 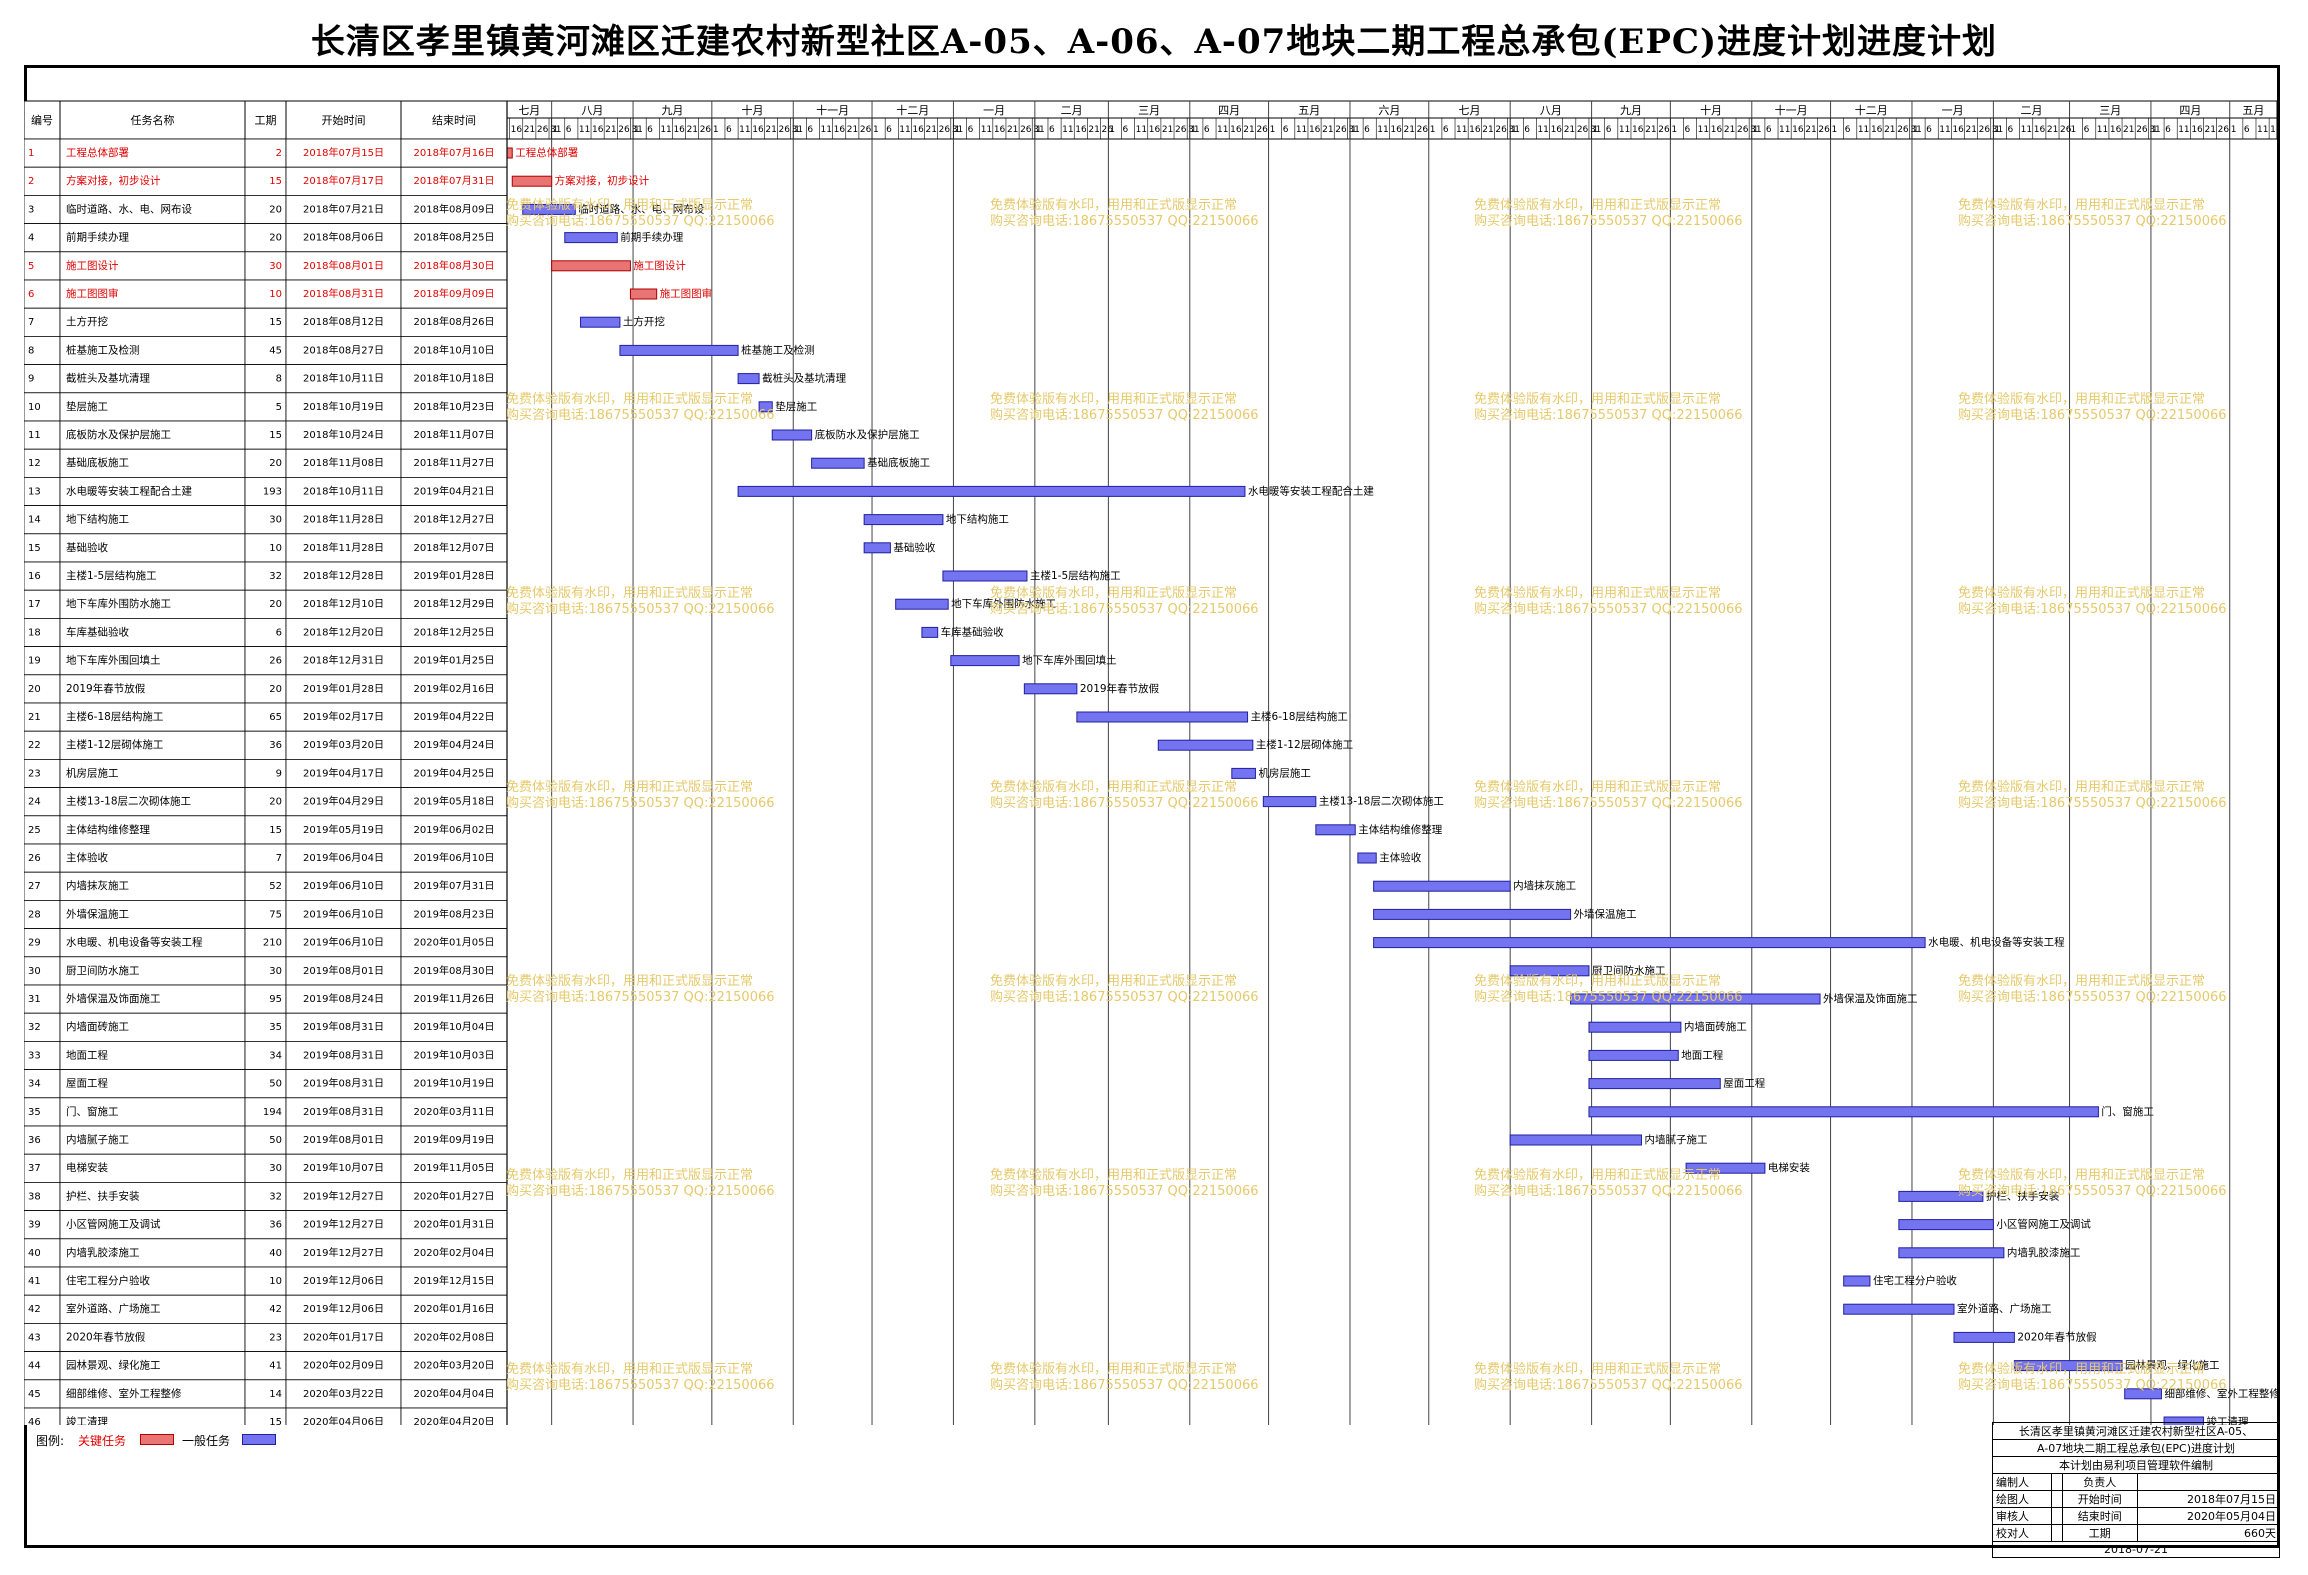 I want to click on task-start: 2019年02月17日, so click(x=343, y=716).